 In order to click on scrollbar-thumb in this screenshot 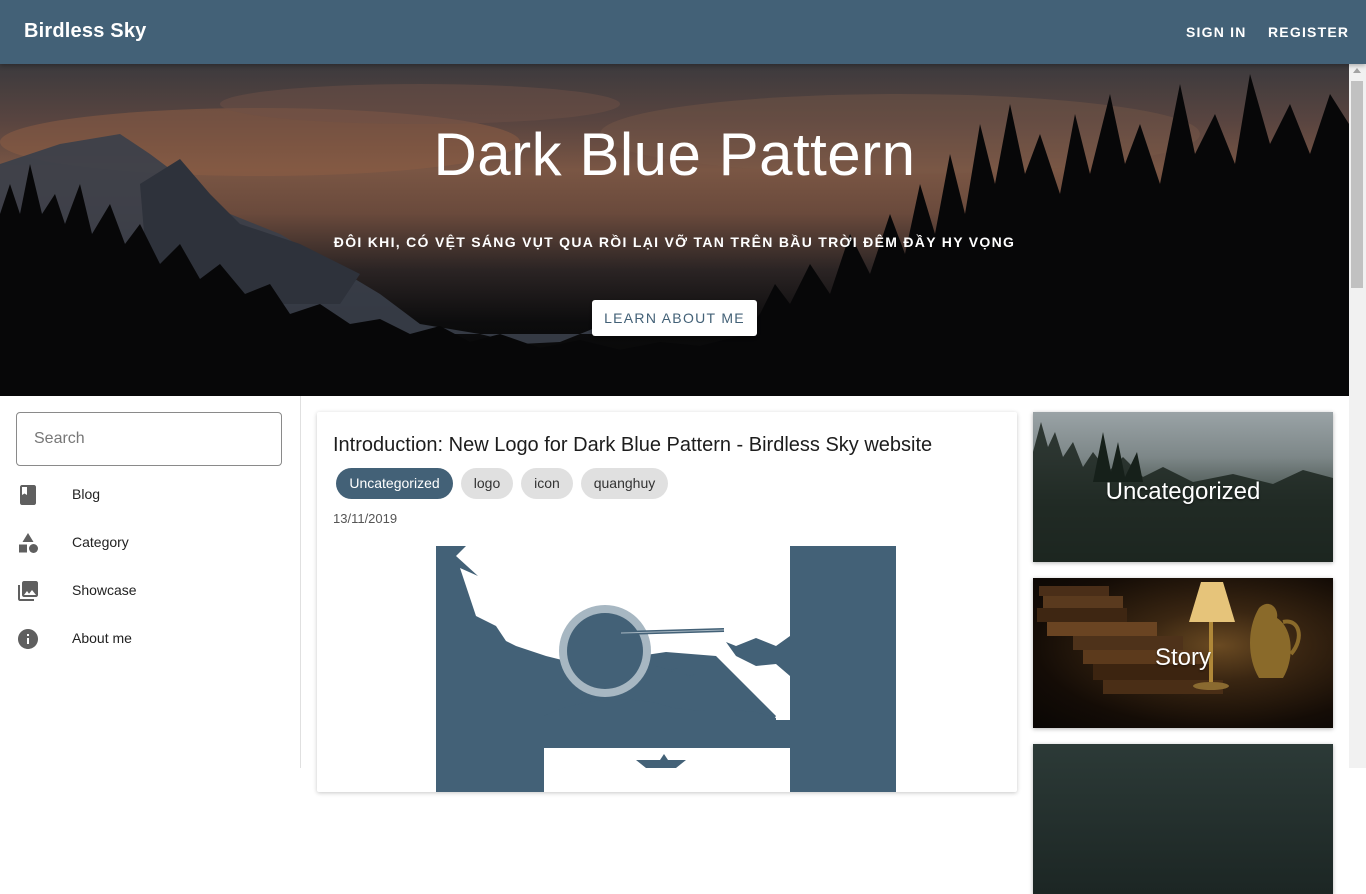, I will do `click(1357, 184)`.